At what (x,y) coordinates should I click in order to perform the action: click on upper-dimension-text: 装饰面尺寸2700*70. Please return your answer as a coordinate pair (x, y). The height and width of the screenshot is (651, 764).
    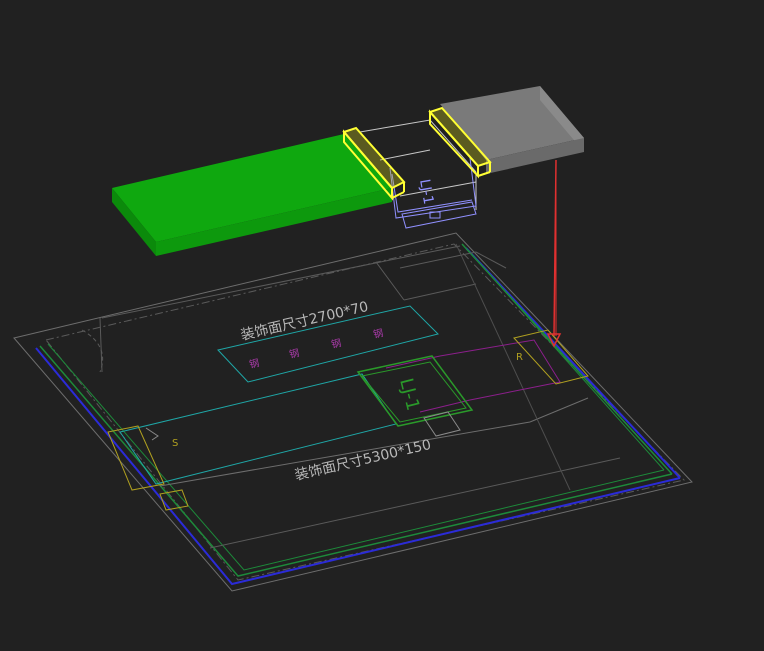
    Looking at the image, I should click on (304, 321).